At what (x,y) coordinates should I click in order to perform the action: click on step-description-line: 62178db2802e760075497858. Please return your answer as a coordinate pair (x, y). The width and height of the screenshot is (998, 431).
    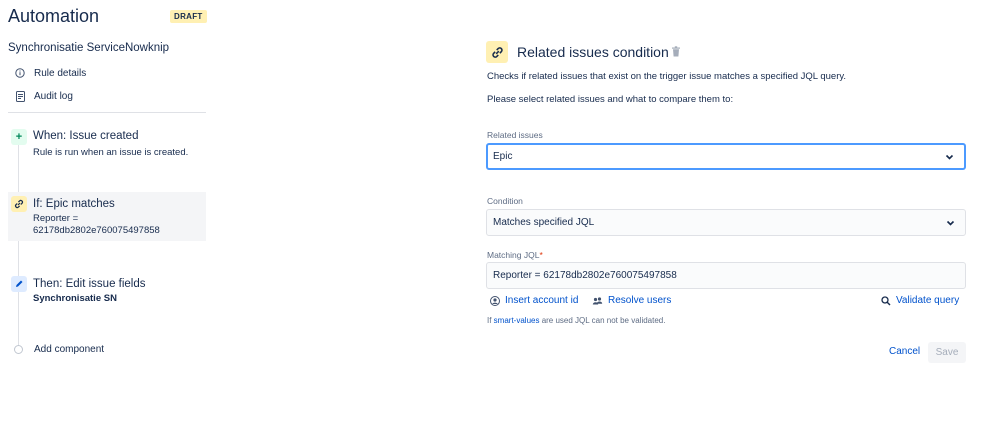
    Looking at the image, I should click on (96, 230).